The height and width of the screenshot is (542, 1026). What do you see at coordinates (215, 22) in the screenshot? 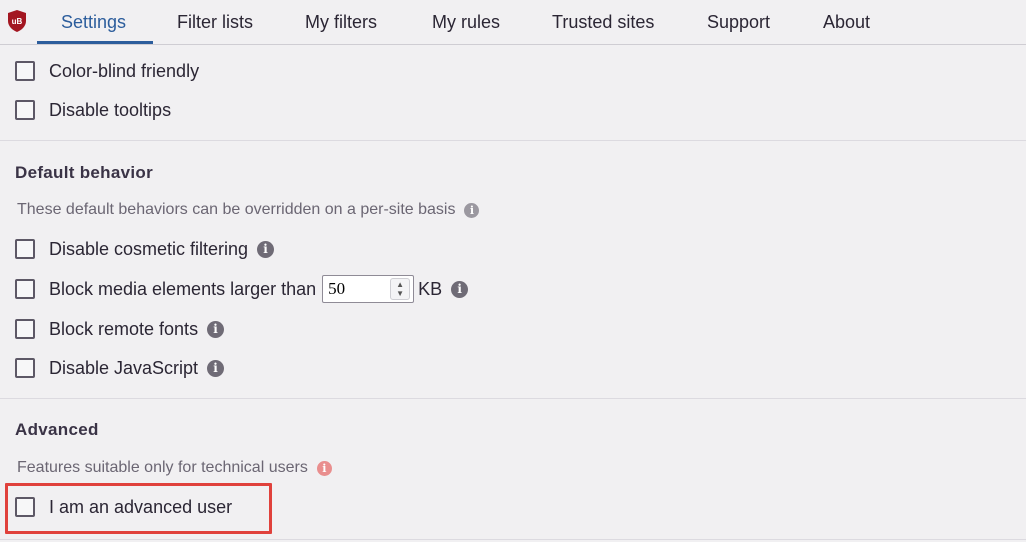
I see `tab-filter-lists: Filter lists` at bounding box center [215, 22].